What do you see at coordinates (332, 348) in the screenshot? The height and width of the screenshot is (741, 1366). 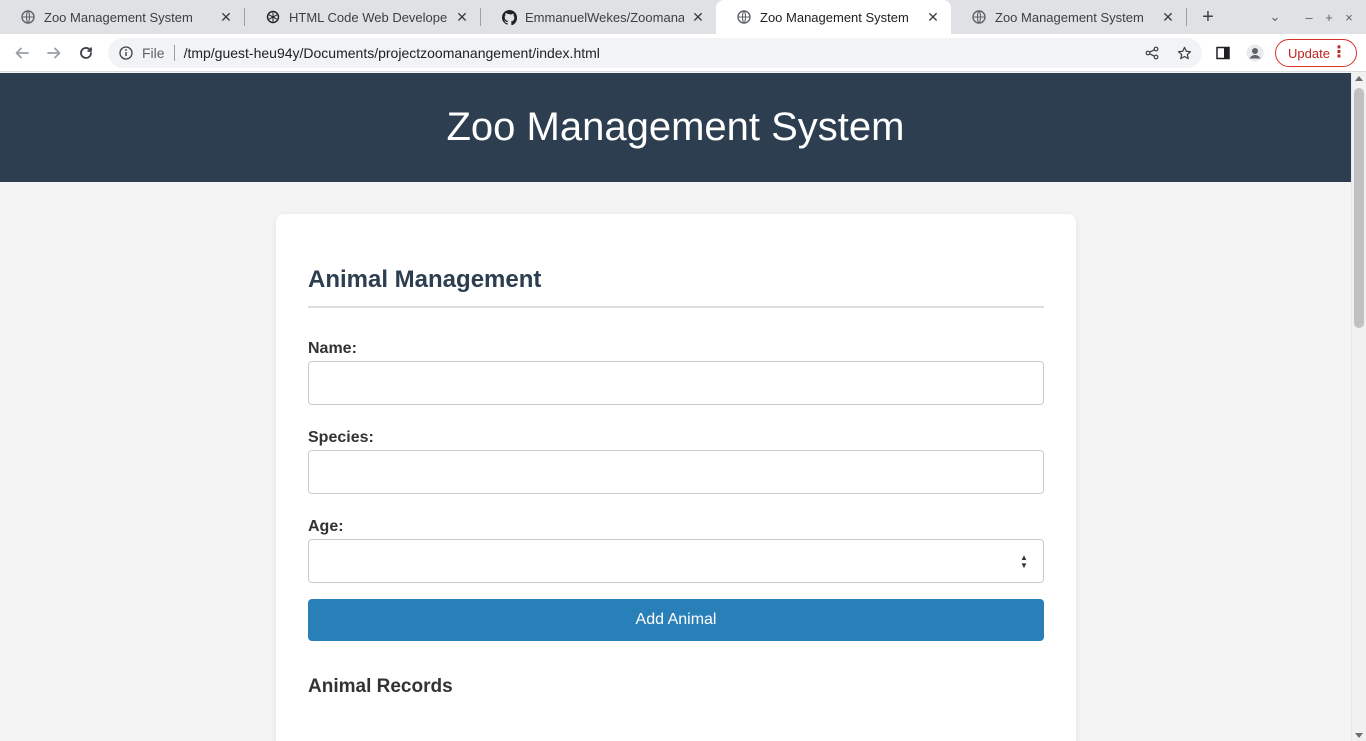 I see `name-label: Name:` at bounding box center [332, 348].